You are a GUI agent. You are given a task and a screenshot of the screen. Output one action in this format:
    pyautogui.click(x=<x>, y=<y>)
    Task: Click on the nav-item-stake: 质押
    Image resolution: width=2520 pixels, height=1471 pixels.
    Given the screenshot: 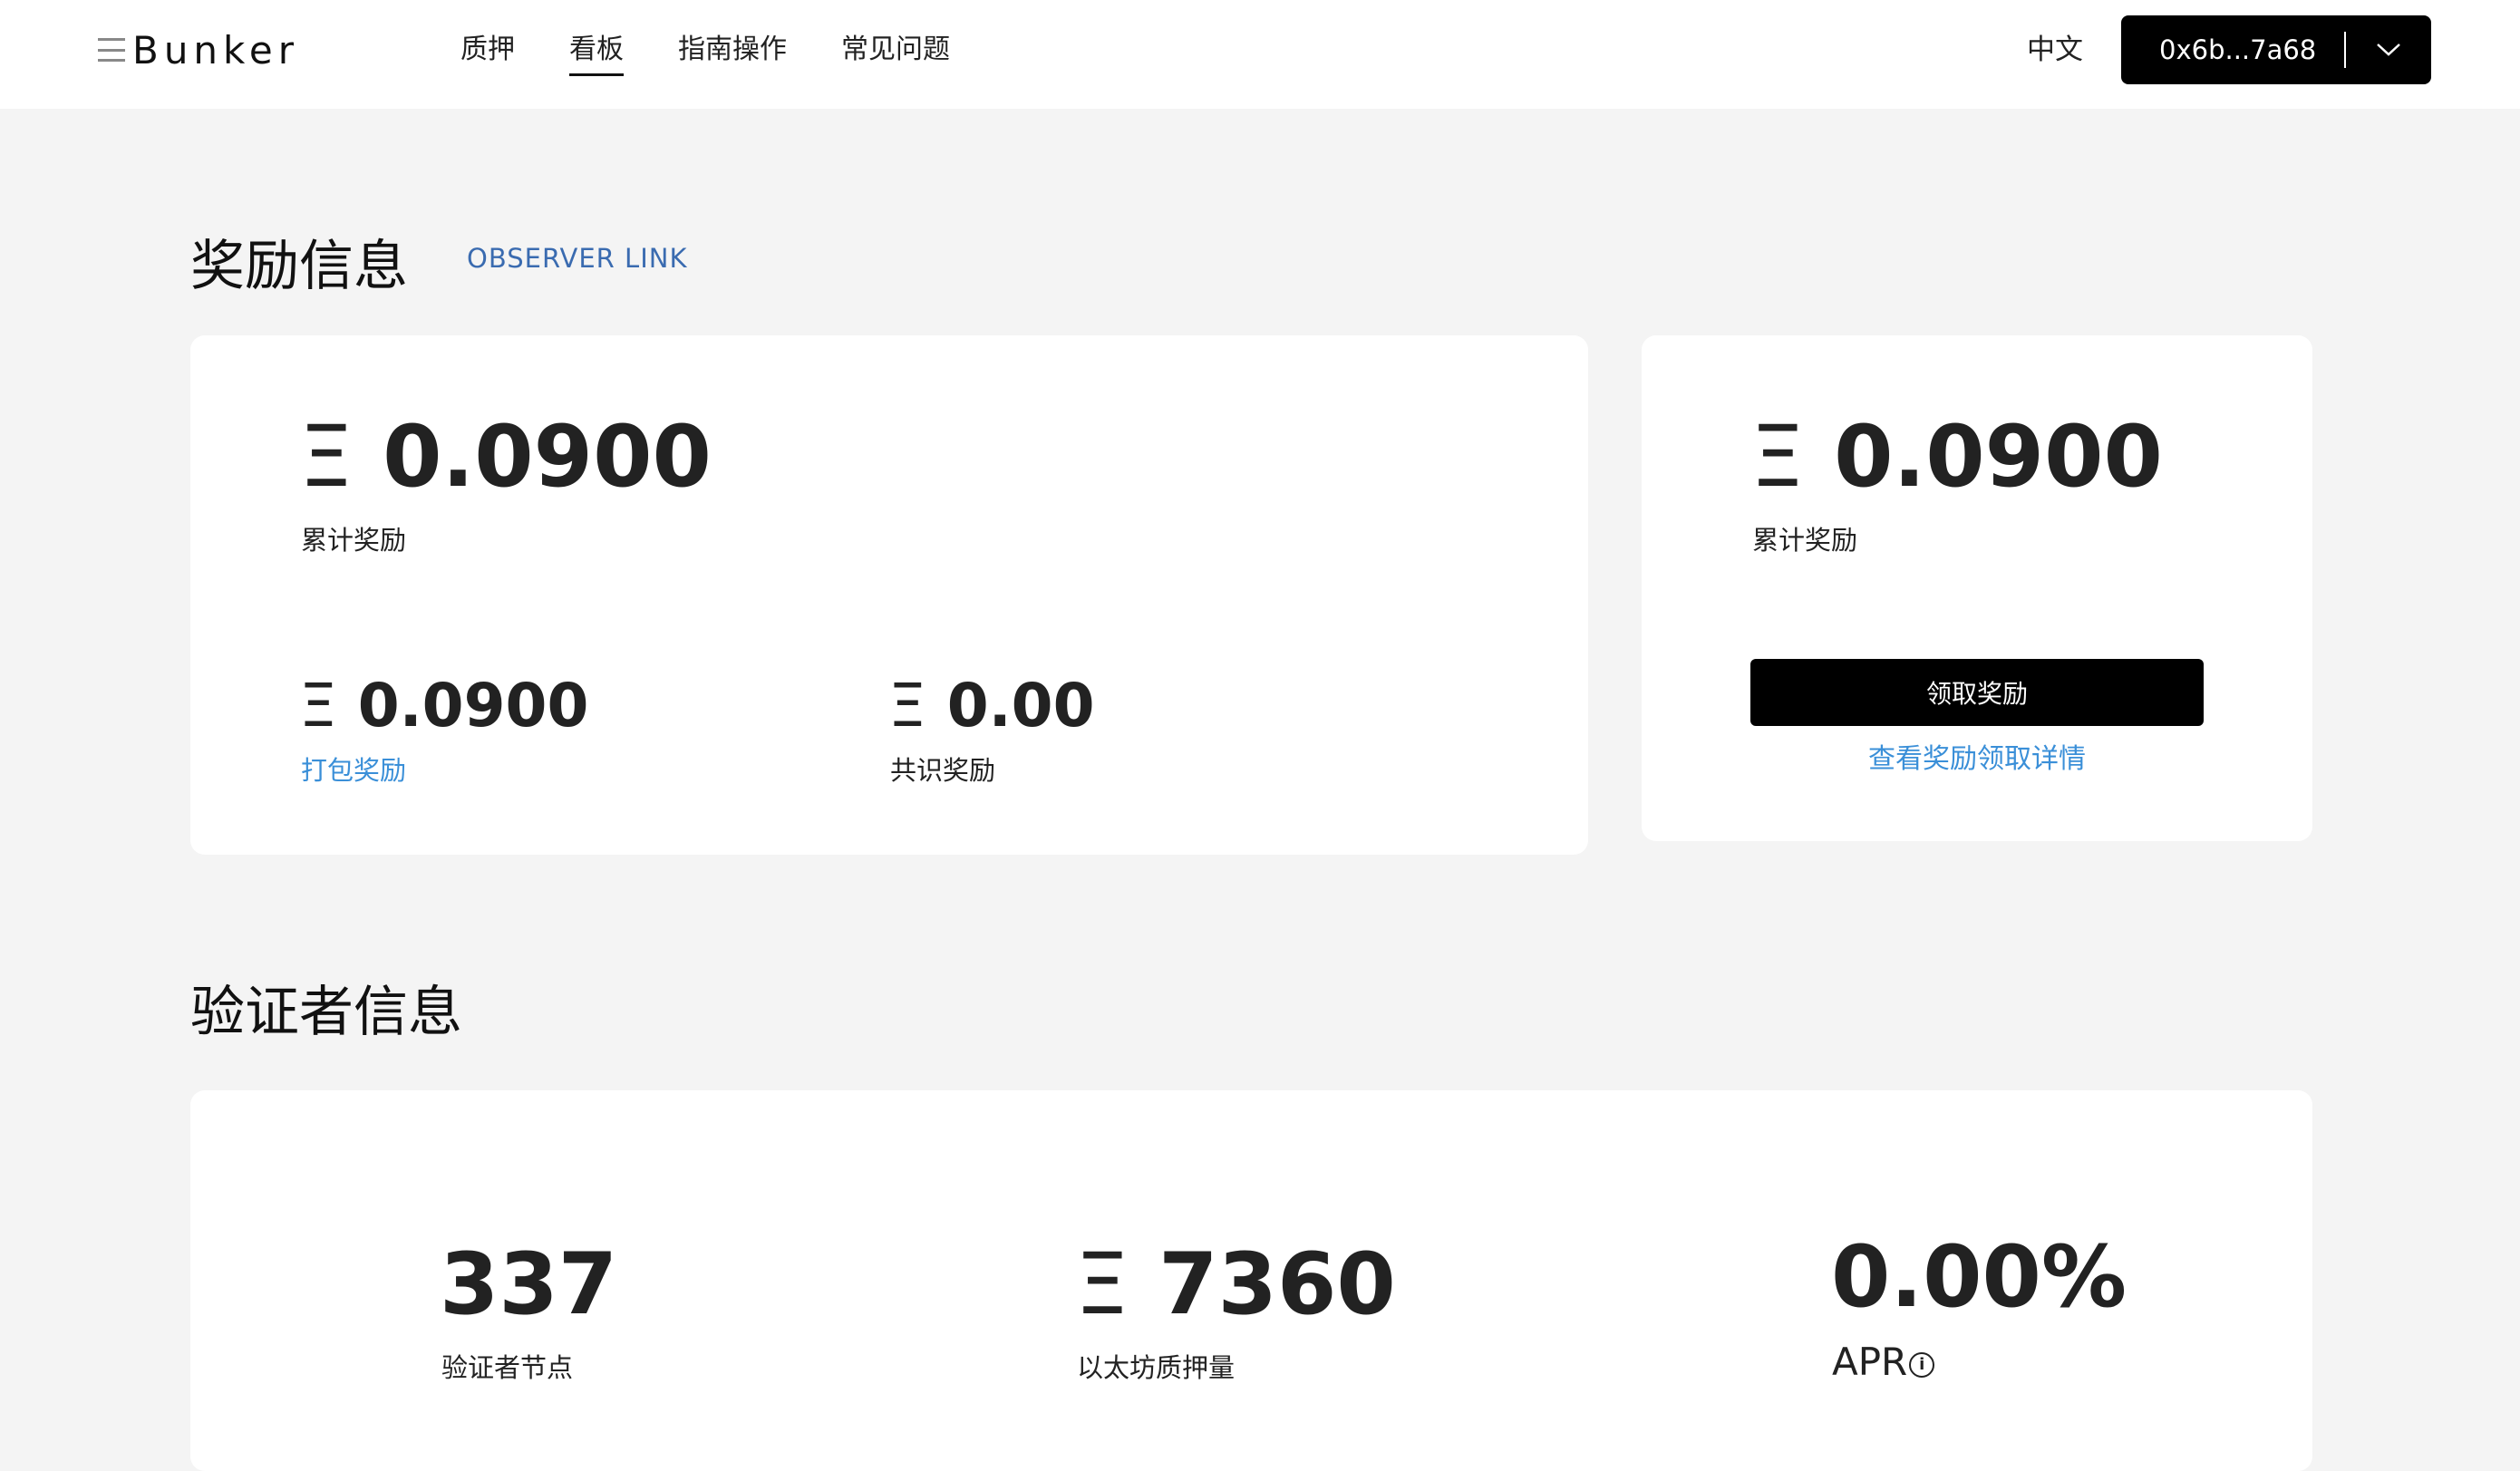 What is the action you would take?
    pyautogui.click(x=487, y=50)
    